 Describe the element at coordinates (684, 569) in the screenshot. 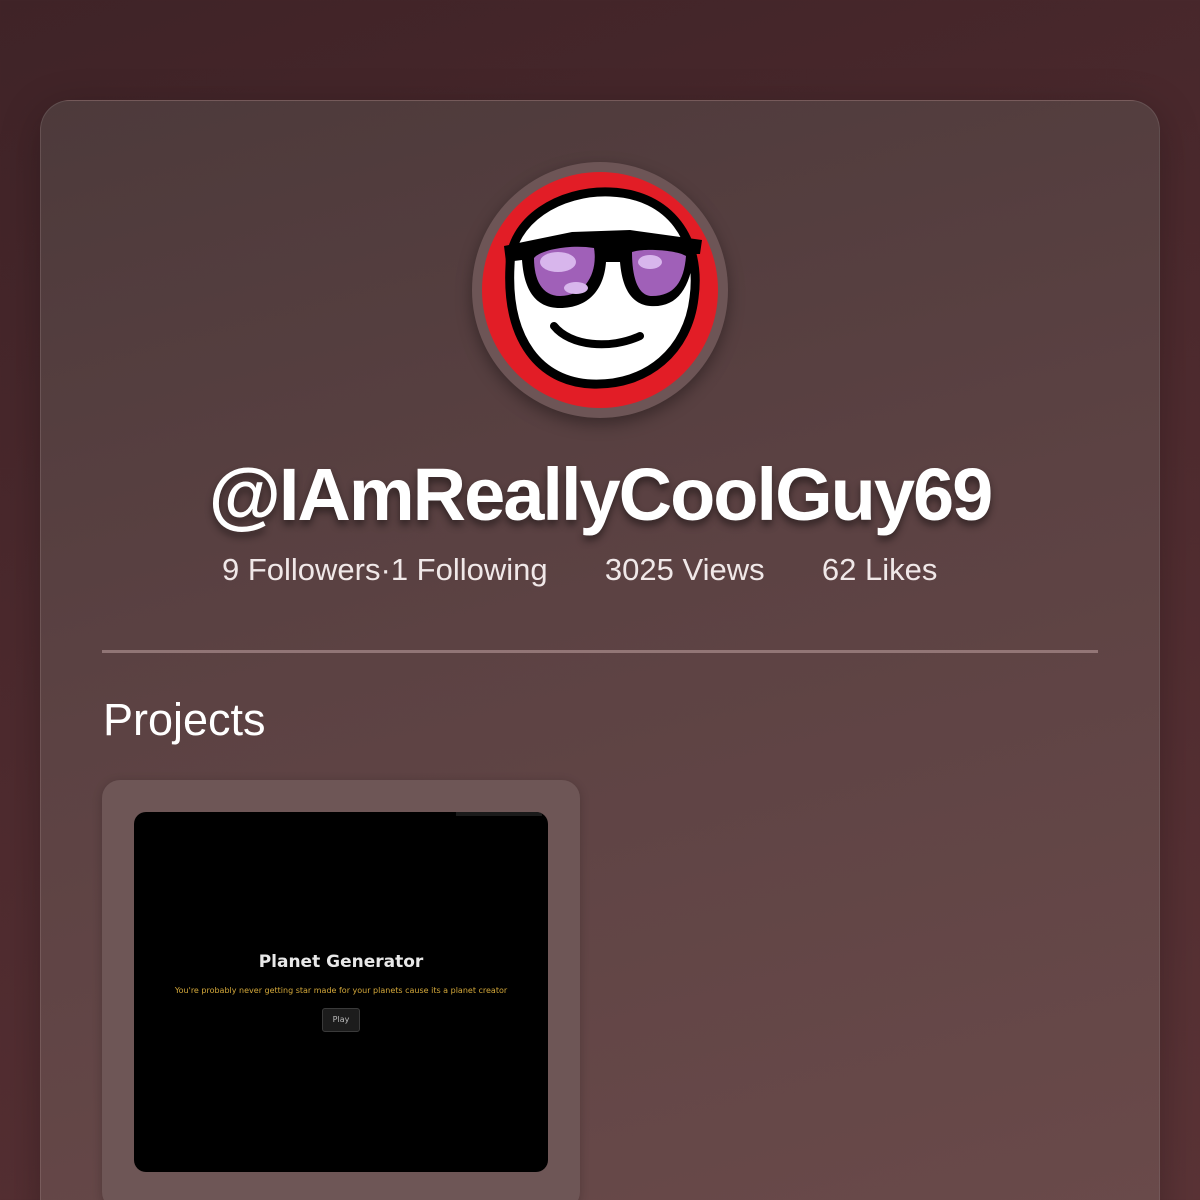

I see `views-count: 3025 Views` at that location.